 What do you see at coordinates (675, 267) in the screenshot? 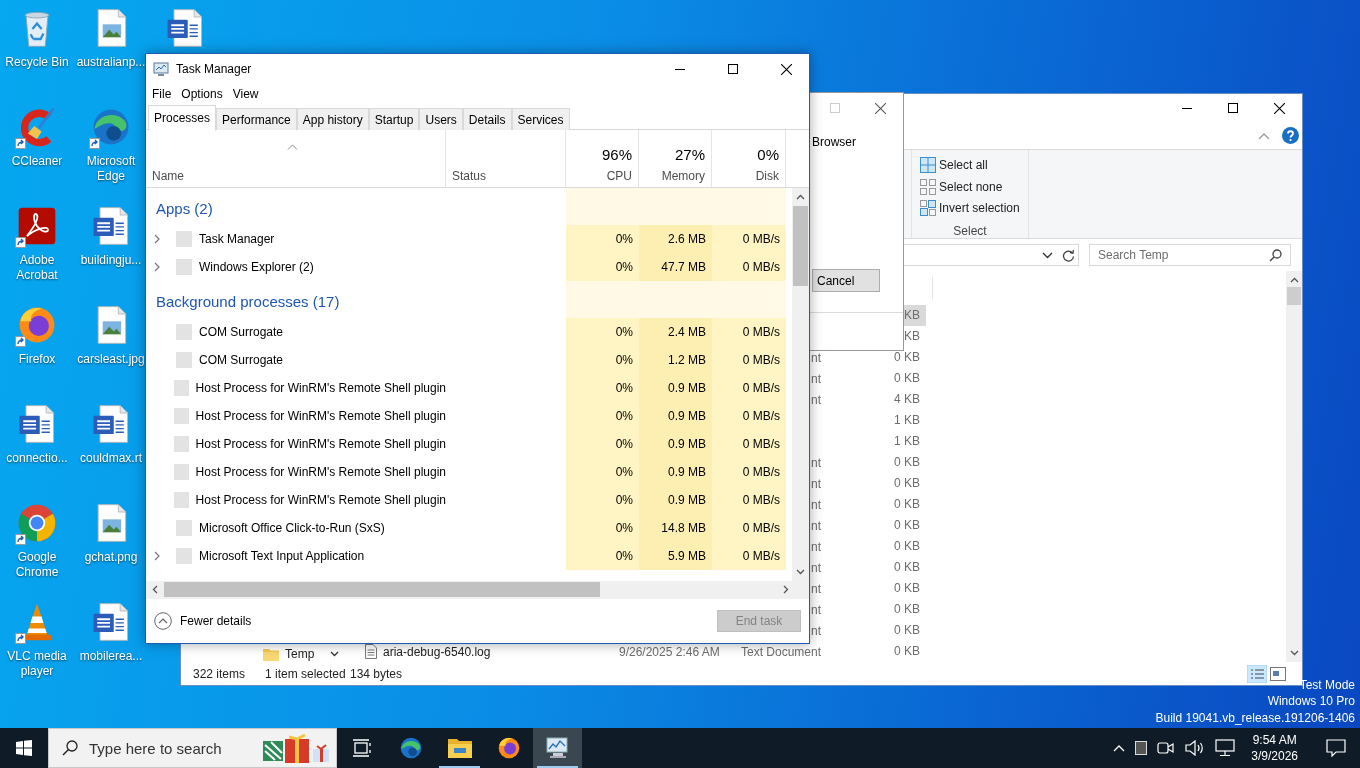
I see `table-cell: 47.7 MB` at bounding box center [675, 267].